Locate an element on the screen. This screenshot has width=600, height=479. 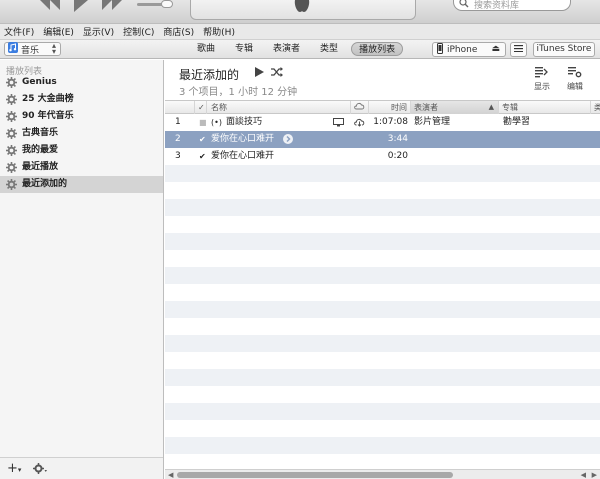
column-time: 时间 is located at coordinates (390, 107).